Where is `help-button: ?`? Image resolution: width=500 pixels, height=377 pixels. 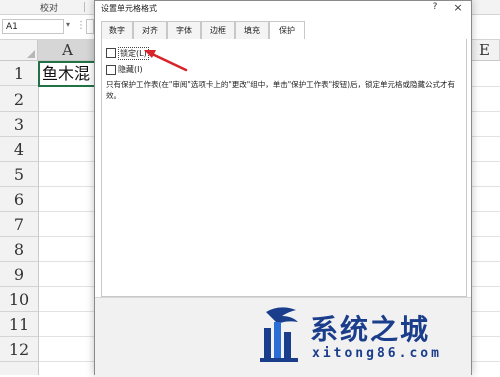 help-button: ? is located at coordinates (435, 7).